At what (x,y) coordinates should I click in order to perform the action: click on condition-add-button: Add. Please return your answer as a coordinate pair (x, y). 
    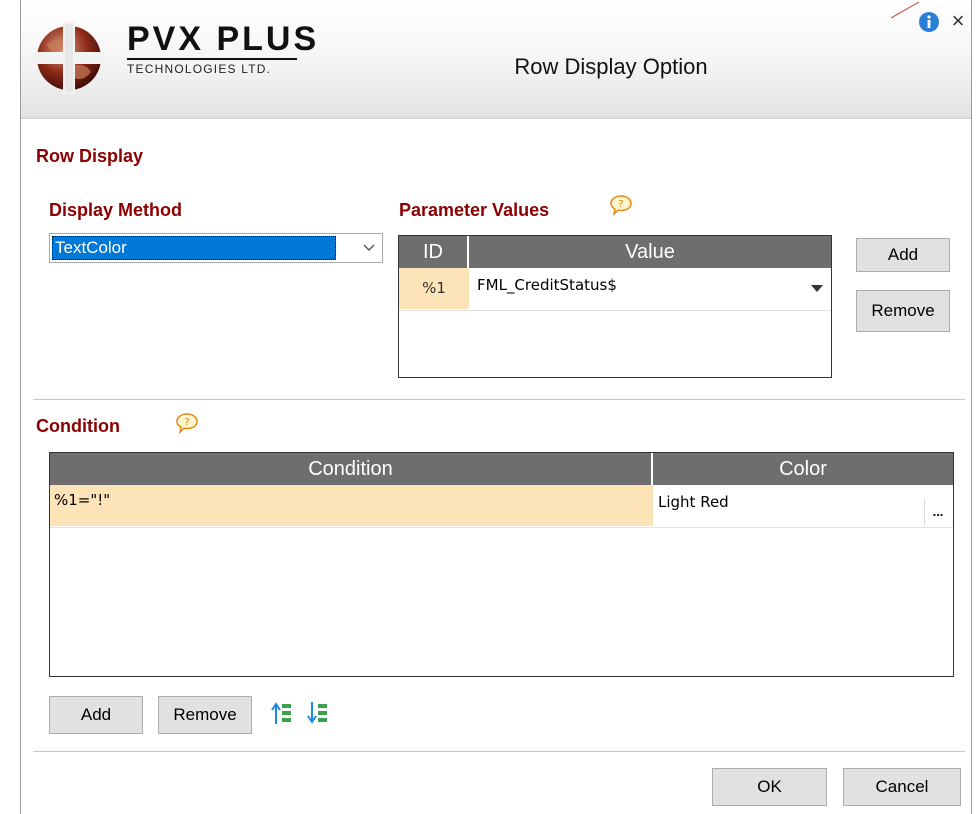
    Looking at the image, I should click on (96, 715).